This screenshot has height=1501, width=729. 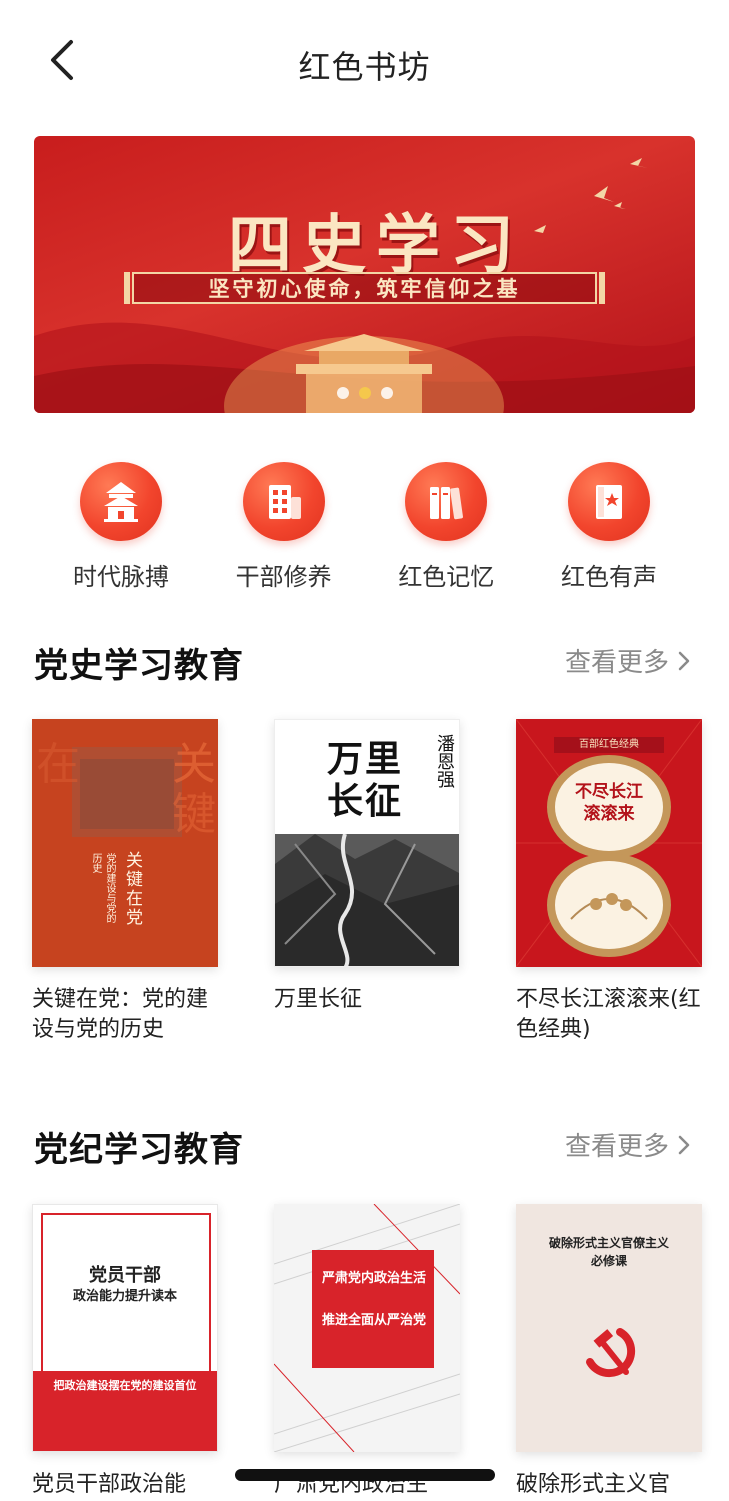 I want to click on book-card: 破除形式主义官僚主义 必修课 破除形式主义官, so click(x=609, y=1352).